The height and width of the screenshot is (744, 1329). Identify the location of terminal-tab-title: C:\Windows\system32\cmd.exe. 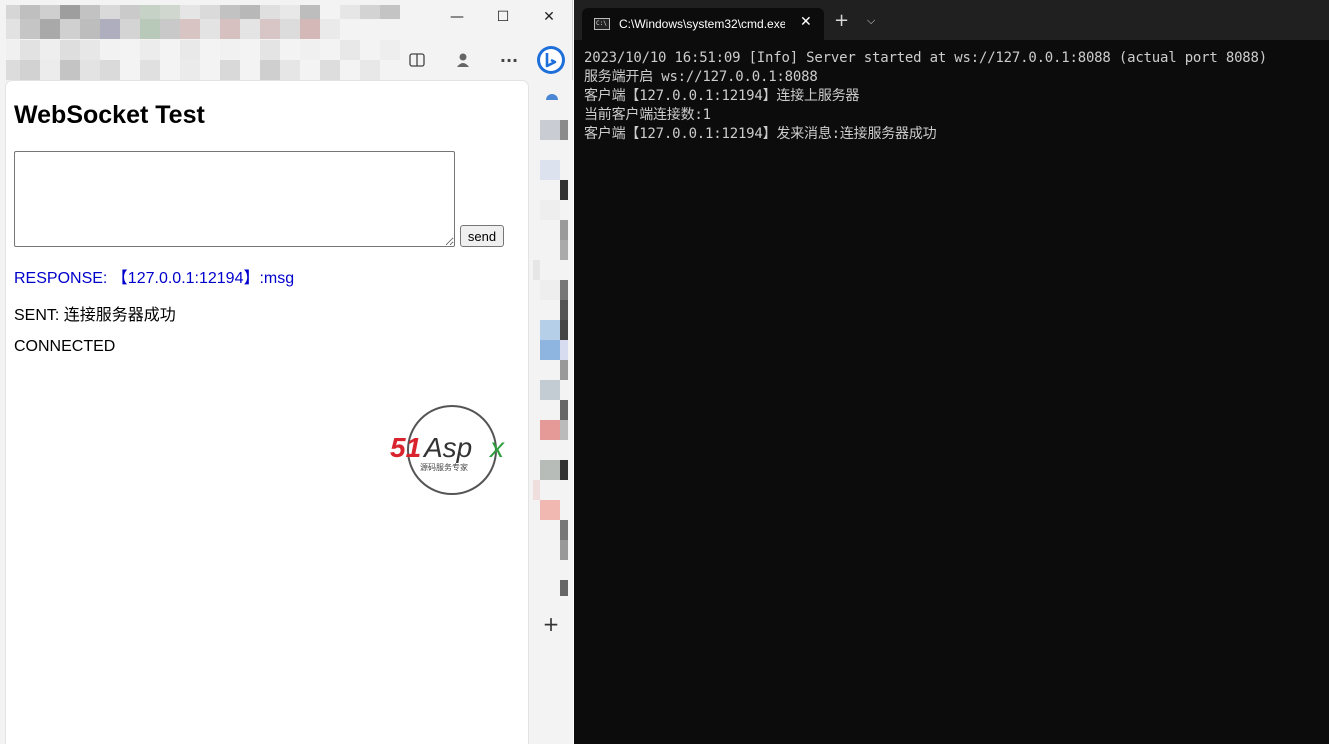
(702, 24).